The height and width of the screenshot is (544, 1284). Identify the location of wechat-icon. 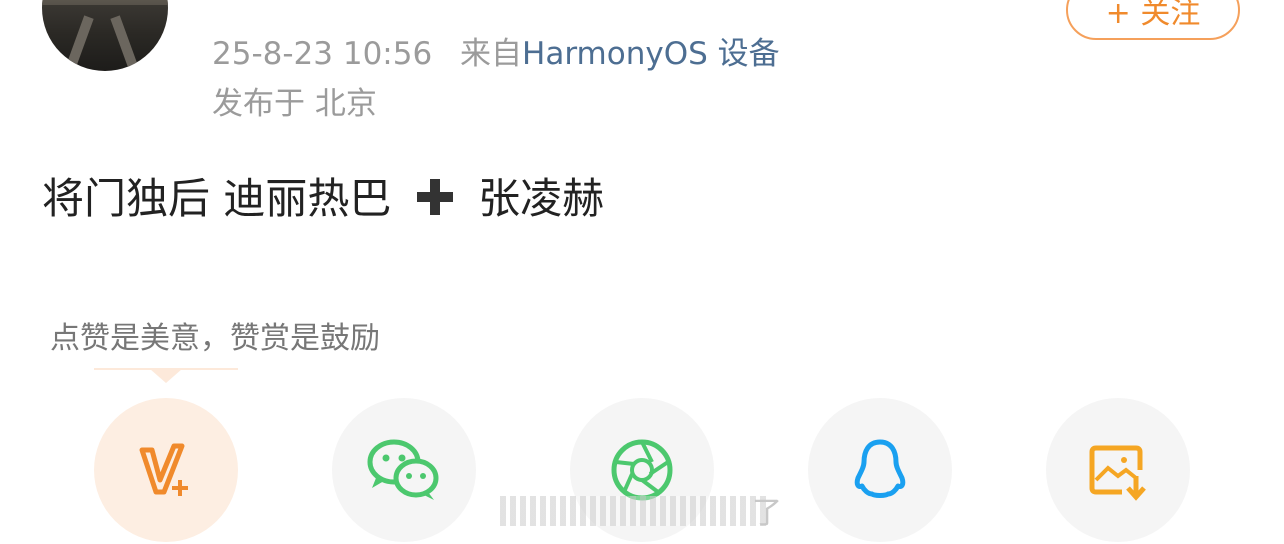
(403, 469).